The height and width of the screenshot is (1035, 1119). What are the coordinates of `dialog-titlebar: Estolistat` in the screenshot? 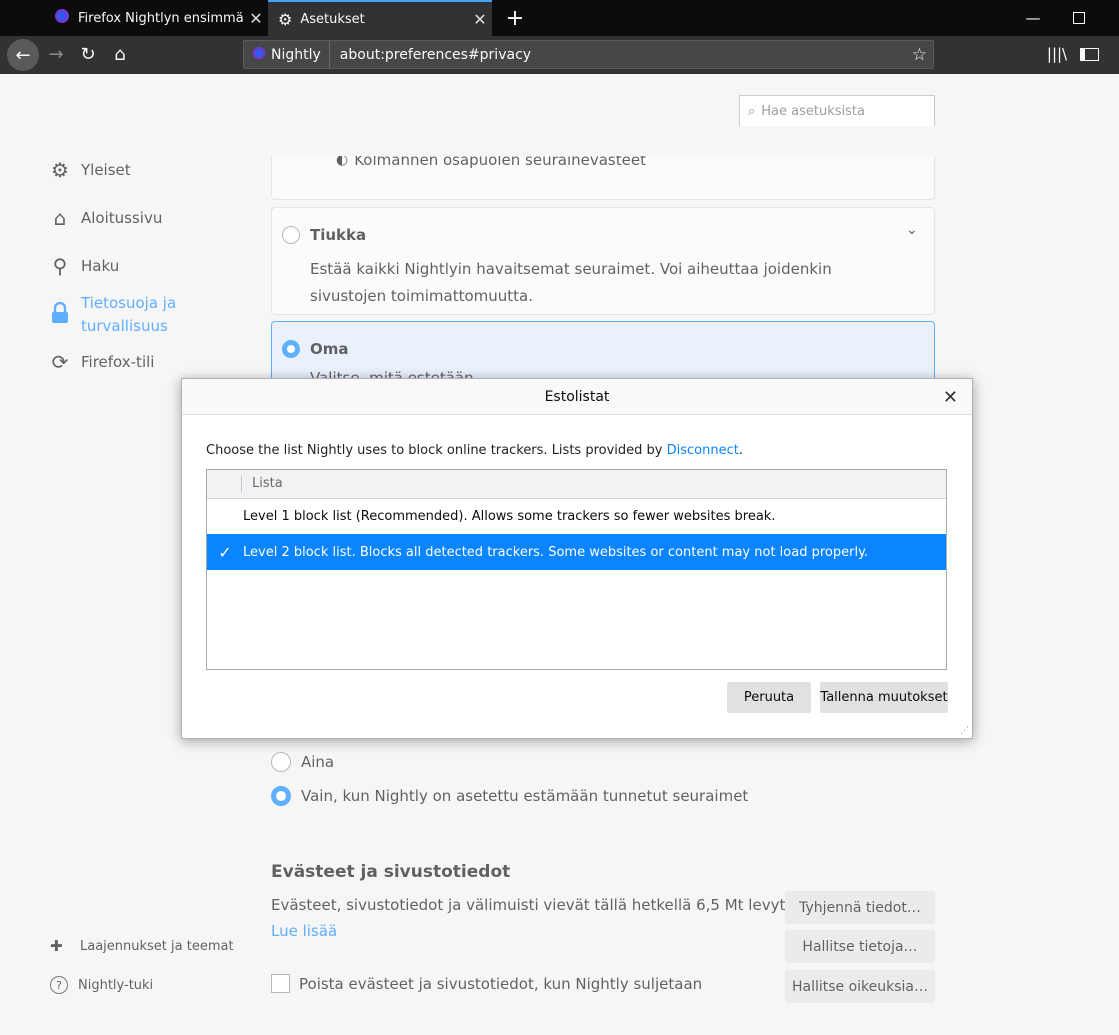 It's located at (577, 397).